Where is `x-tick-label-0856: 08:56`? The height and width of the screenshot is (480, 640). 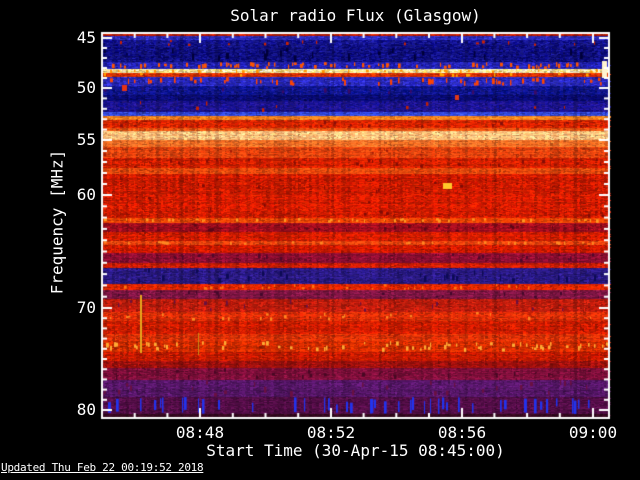
x-tick-label-0856: 08:56 is located at coordinates (462, 432).